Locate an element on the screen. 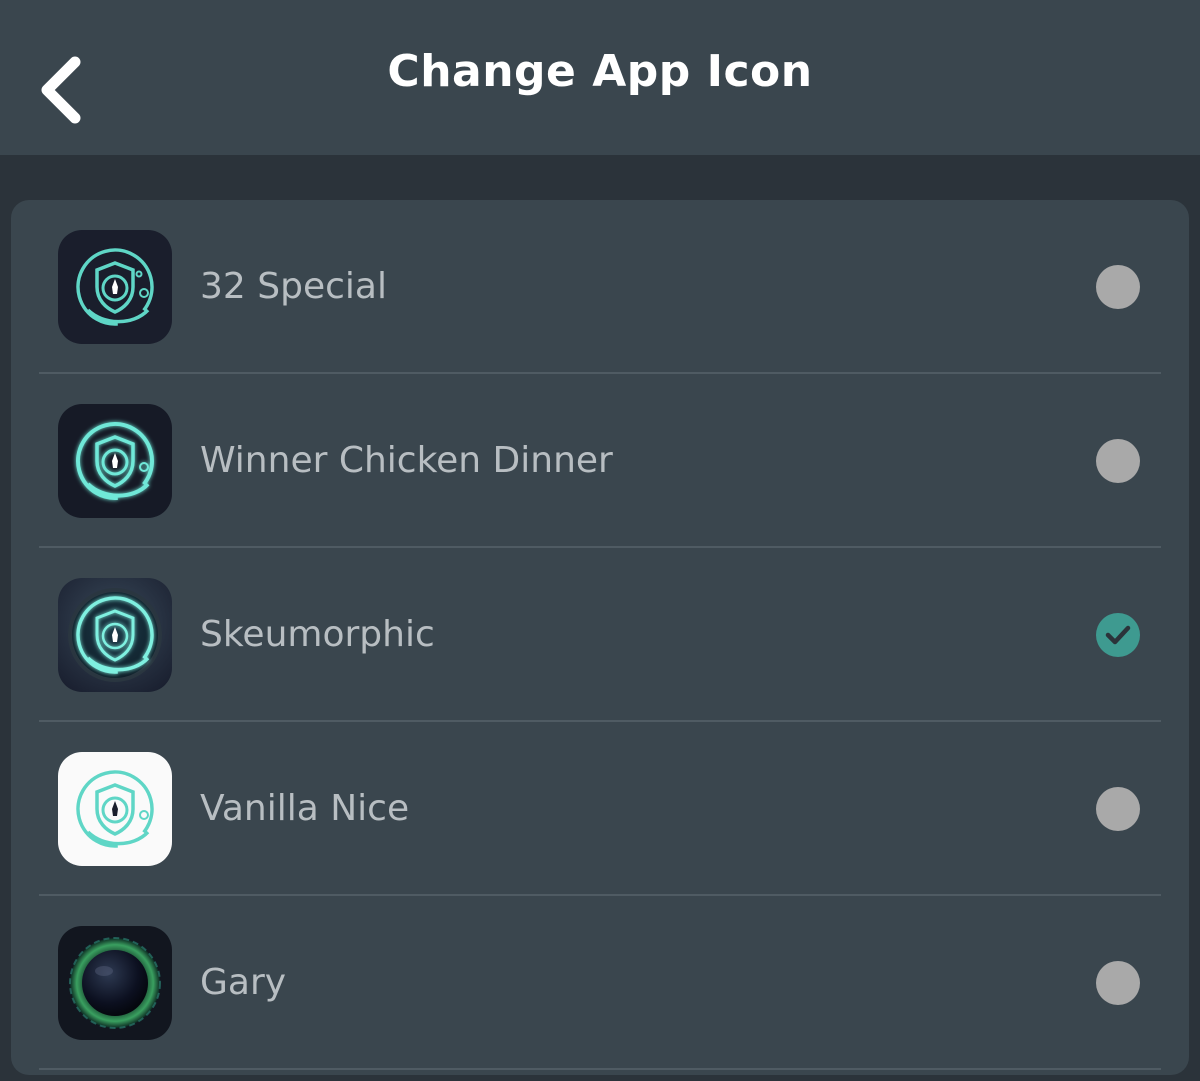  radio-selected is located at coordinates (1118, 635).